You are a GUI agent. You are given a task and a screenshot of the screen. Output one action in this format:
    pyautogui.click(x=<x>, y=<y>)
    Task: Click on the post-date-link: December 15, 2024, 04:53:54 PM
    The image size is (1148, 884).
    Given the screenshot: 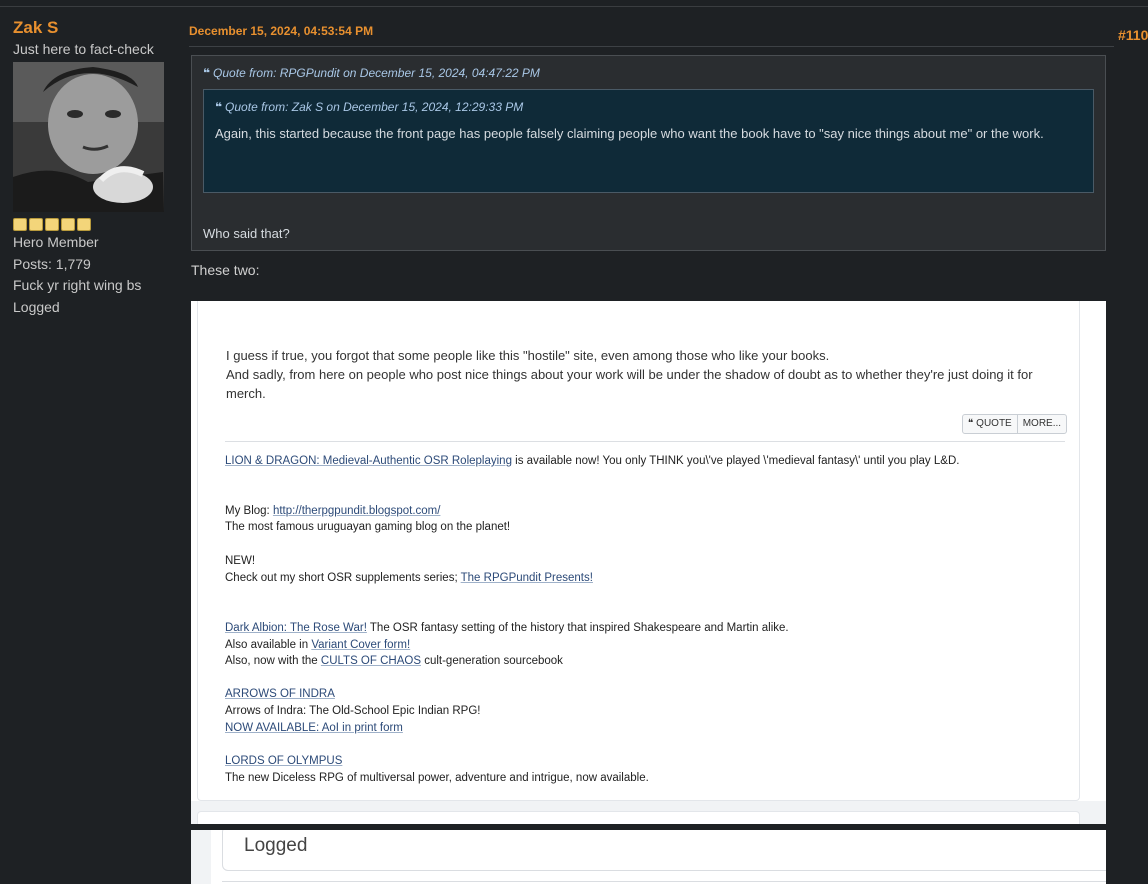 What is the action you would take?
    pyautogui.click(x=281, y=31)
    